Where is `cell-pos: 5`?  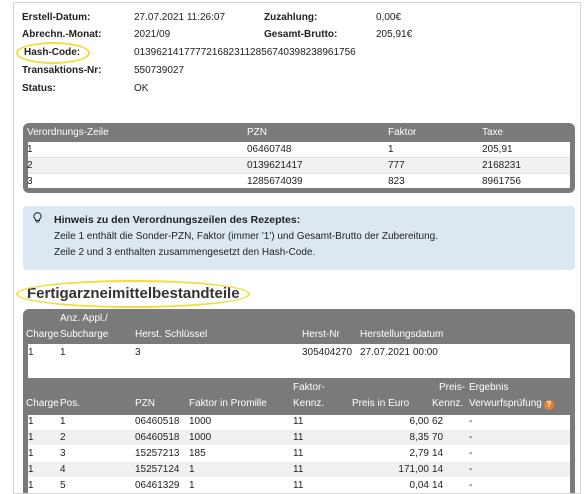
cell-pos: 5 is located at coordinates (63, 485).